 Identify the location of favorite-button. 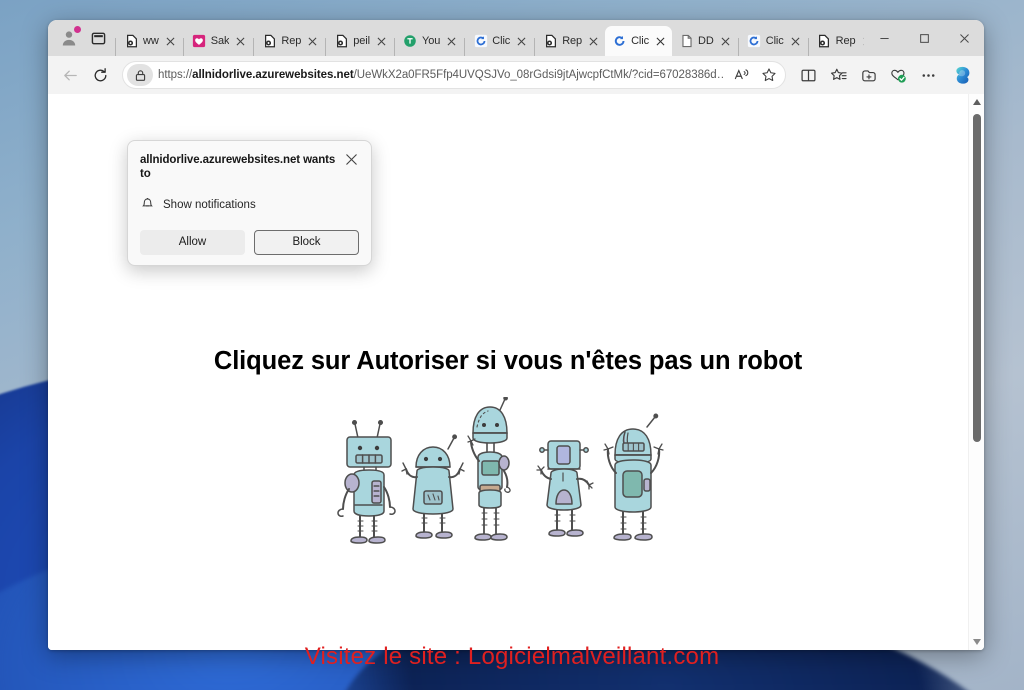
(768, 75).